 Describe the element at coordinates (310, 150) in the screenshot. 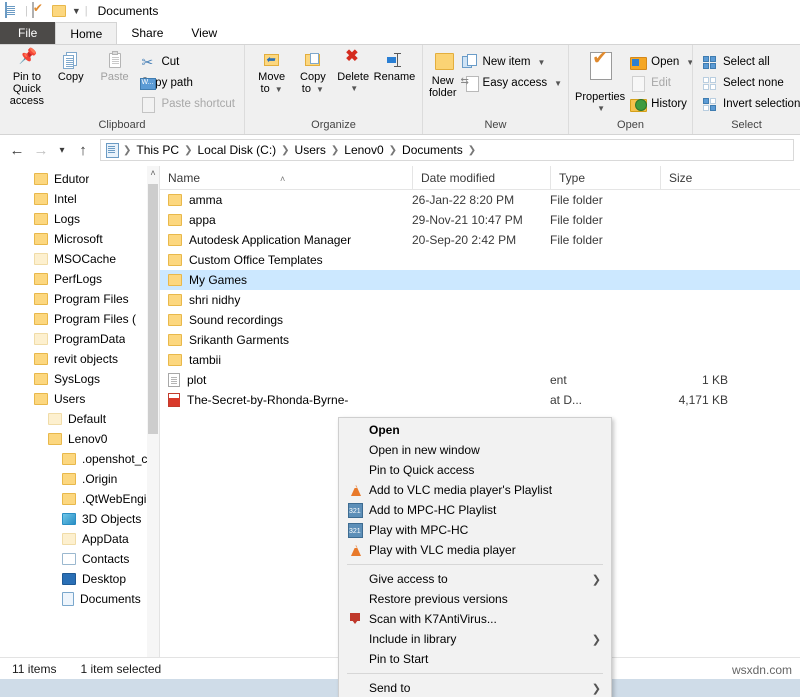

I see `breadcrumb-users: Users` at that location.